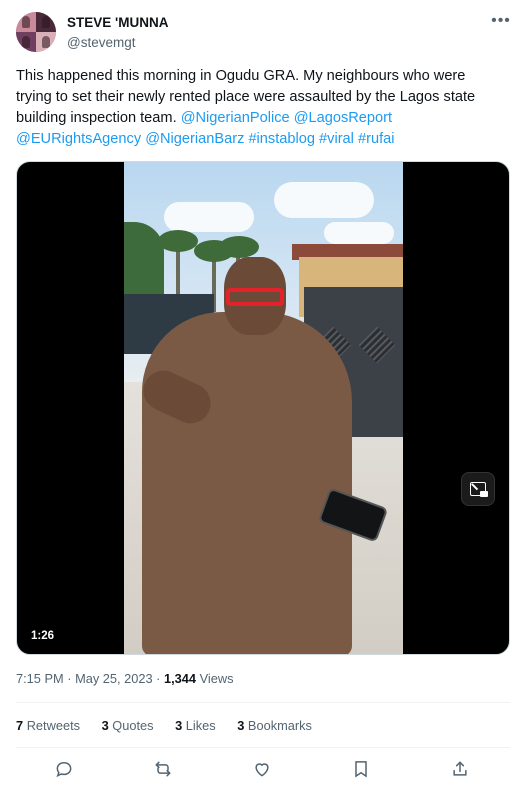 This screenshot has height=785, width=519. I want to click on hashtag-link: #rufai, so click(376, 139).